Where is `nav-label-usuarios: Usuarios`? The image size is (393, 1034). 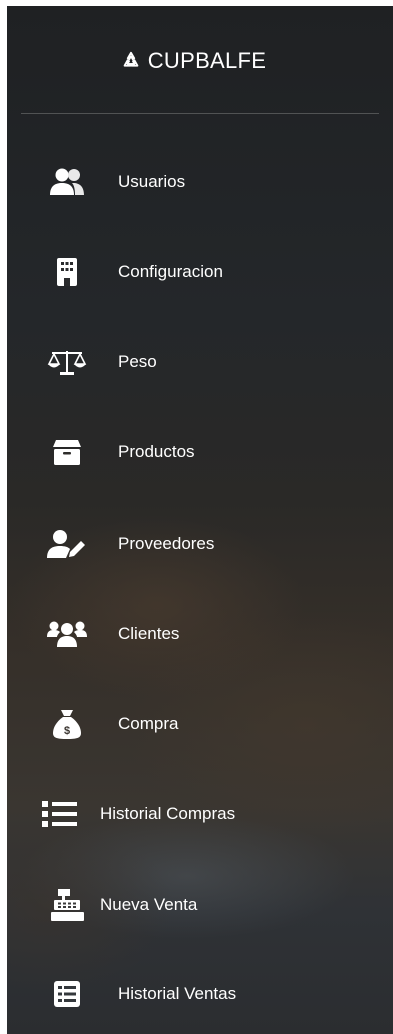
nav-label-usuarios: Usuarios is located at coordinates (152, 181).